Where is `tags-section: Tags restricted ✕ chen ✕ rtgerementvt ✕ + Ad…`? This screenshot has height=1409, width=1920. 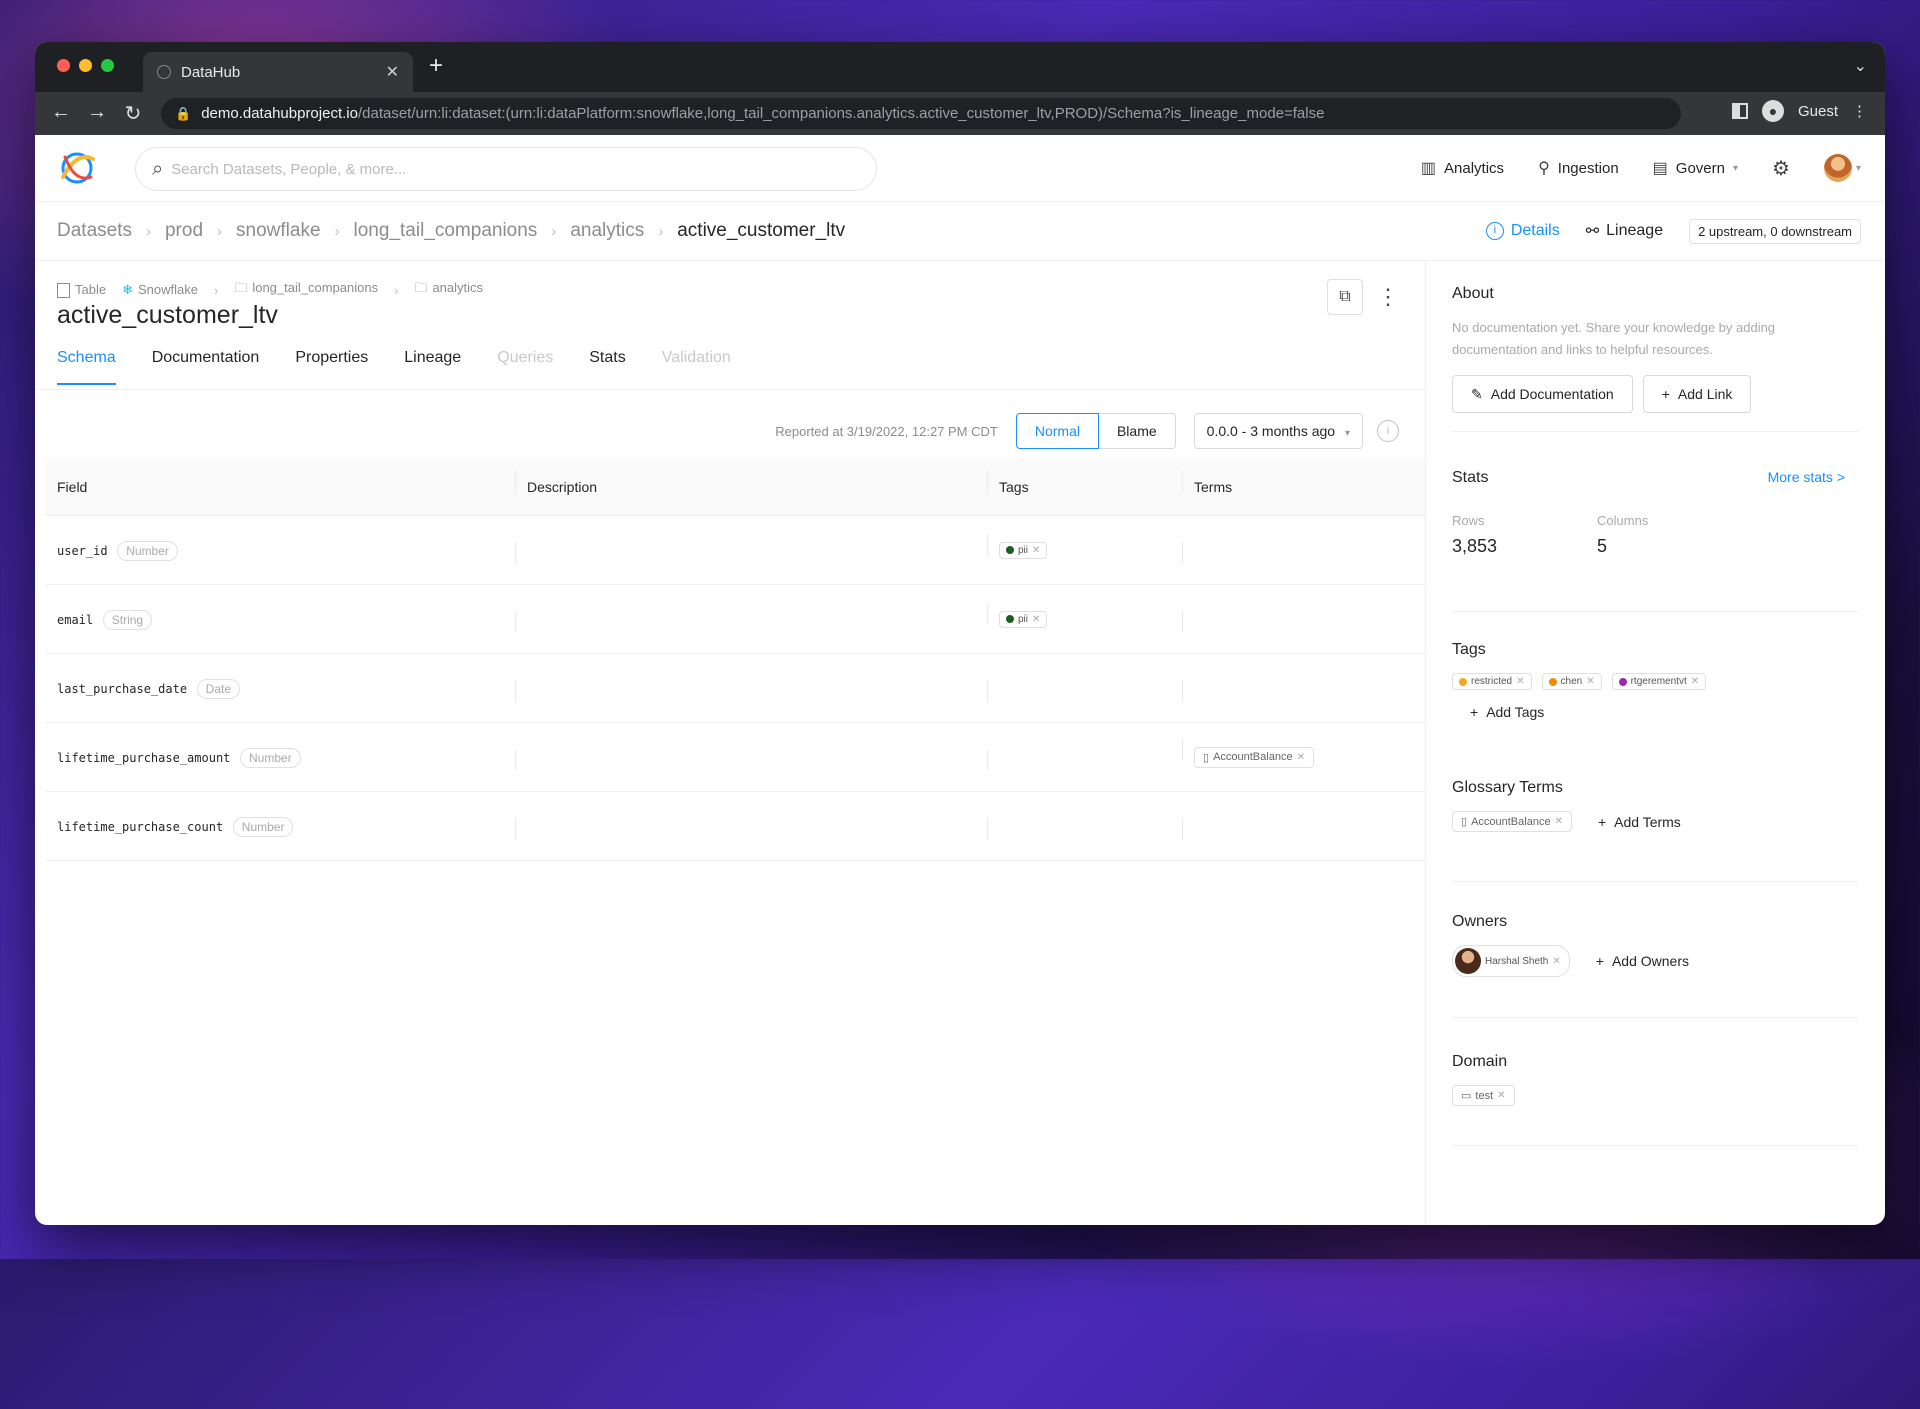 tags-section: Tags restricted ✕ chen ✕ rtgerementvt ✕ + Ad… is located at coordinates (1655, 681).